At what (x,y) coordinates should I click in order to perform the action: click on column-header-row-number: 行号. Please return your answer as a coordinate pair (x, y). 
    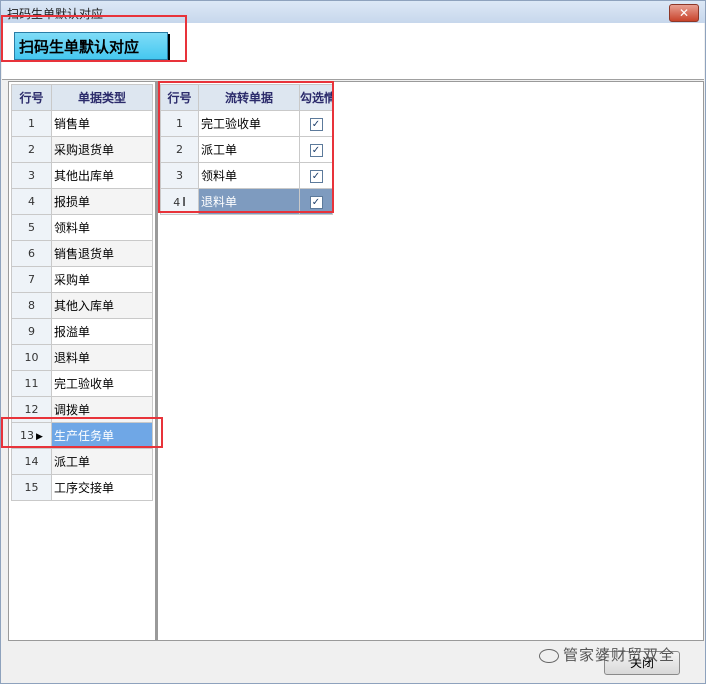
    Looking at the image, I should click on (31, 97).